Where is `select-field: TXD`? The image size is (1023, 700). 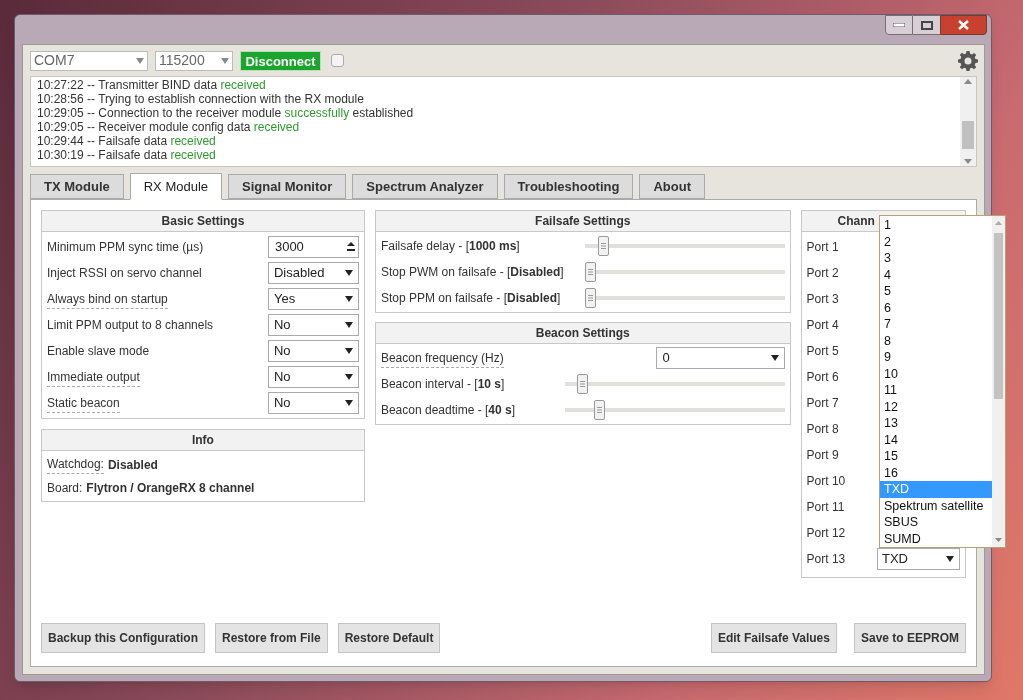 select-field: TXD is located at coordinates (918, 559).